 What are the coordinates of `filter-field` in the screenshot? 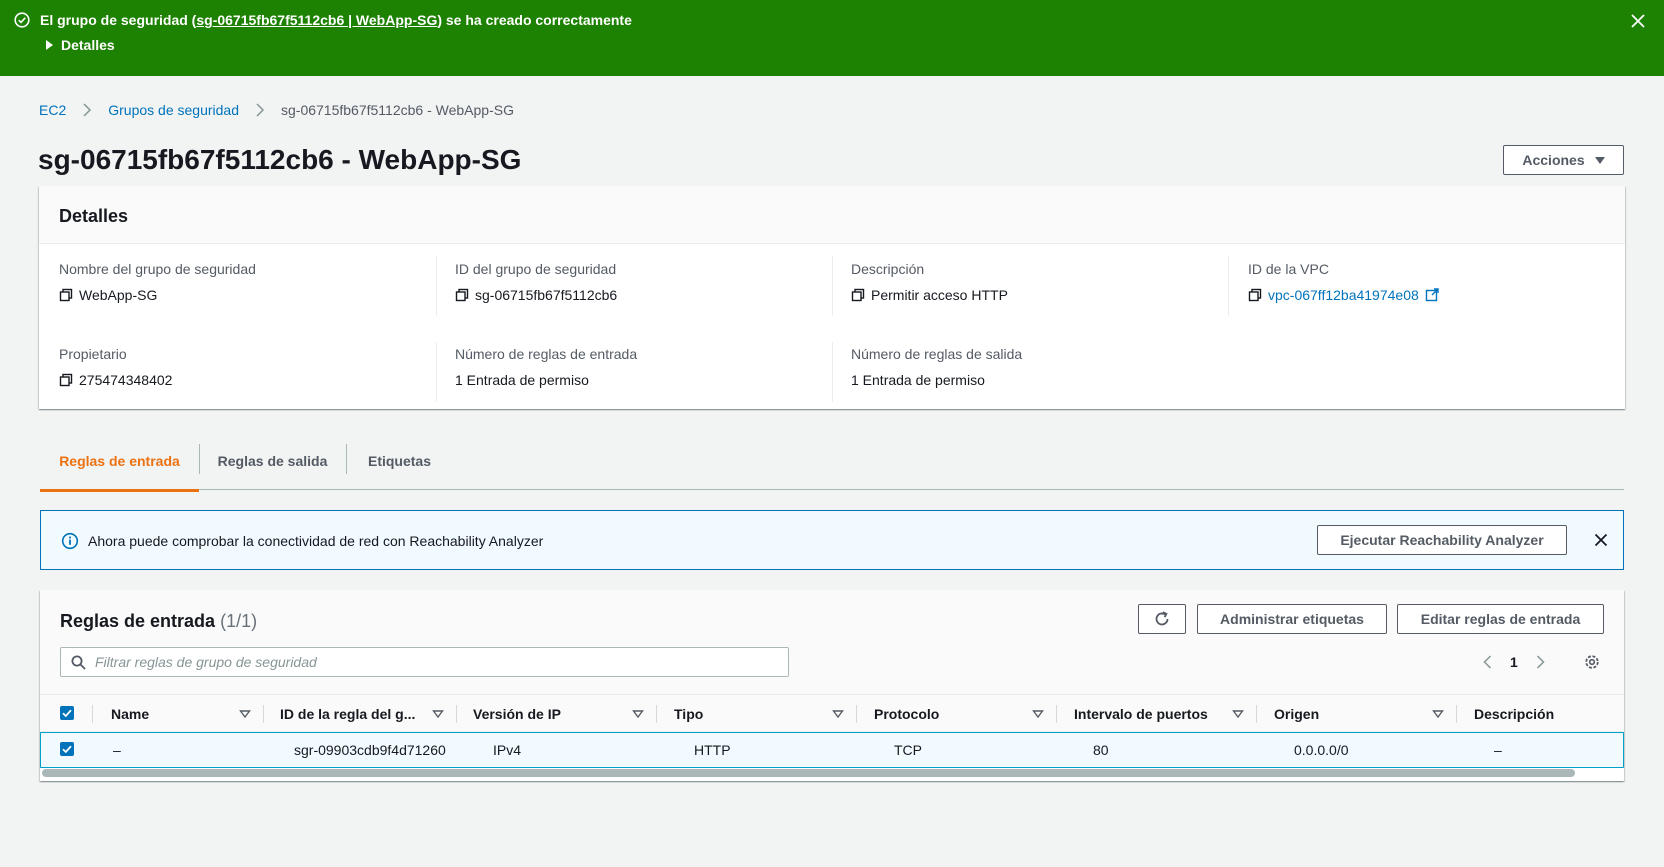 It's located at (424, 662).